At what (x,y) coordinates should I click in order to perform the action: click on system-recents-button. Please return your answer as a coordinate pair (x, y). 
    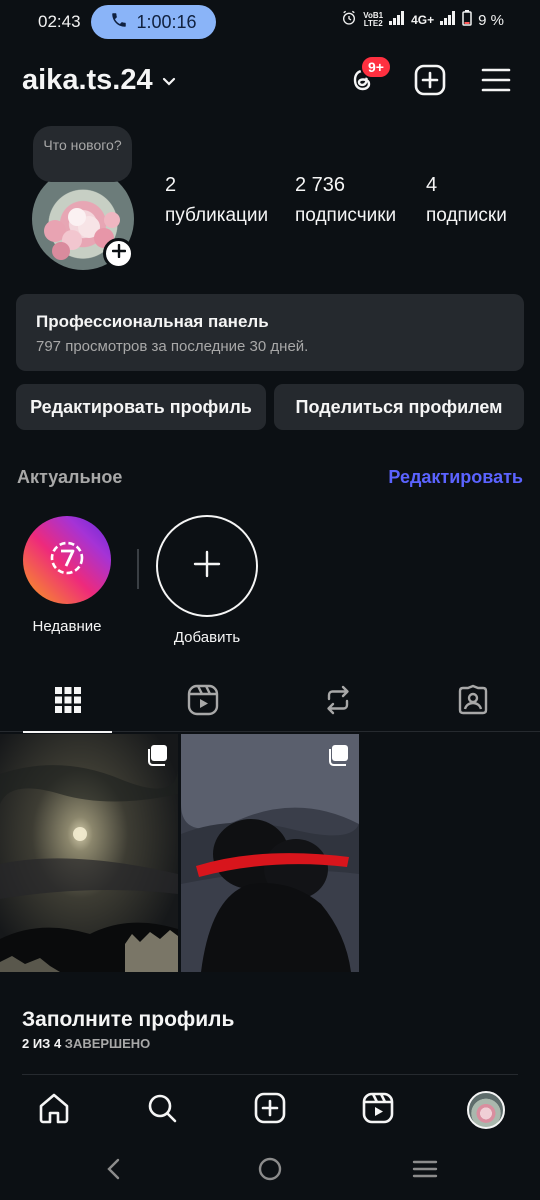
    Looking at the image, I should click on (425, 1171).